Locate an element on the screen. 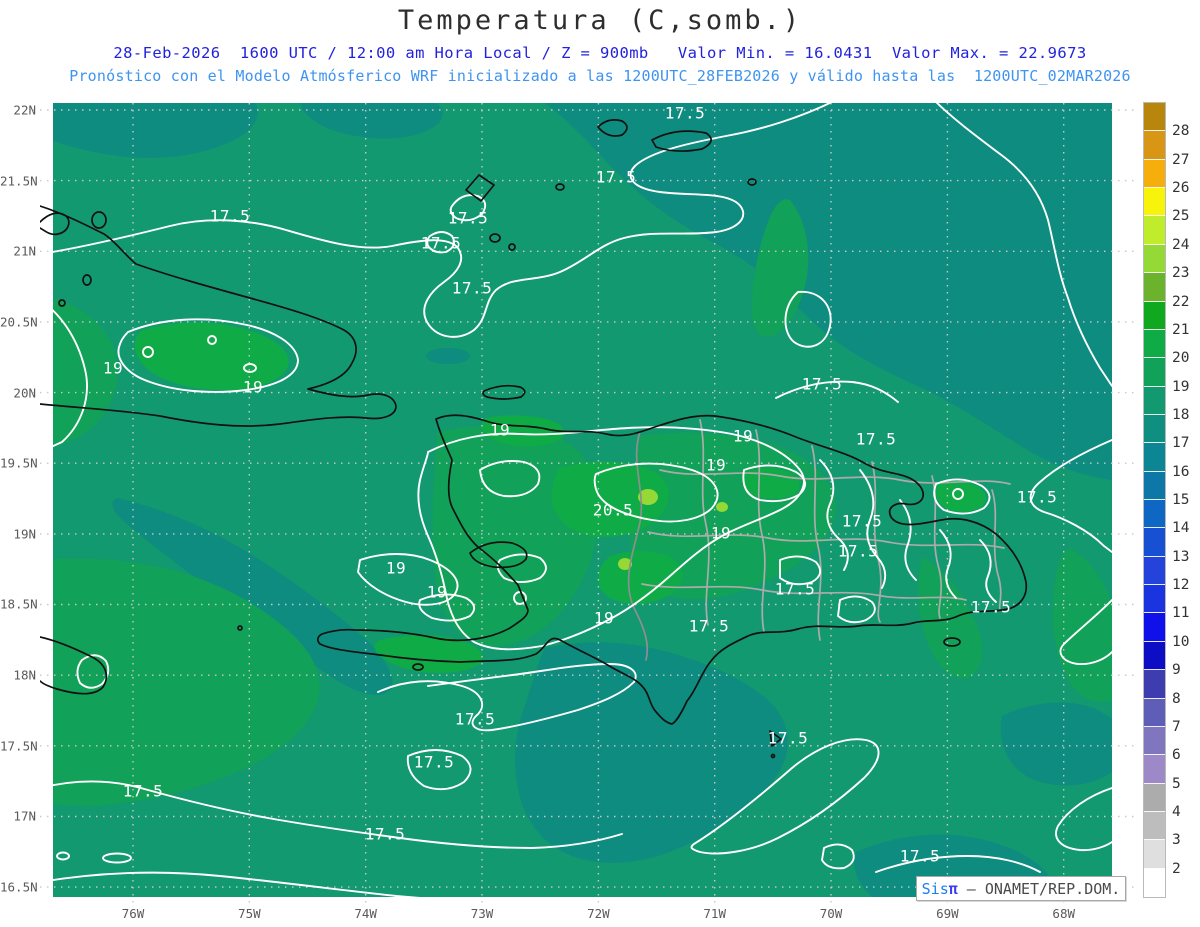  colorbar-tick-label: 28 is located at coordinates (1181, 131).